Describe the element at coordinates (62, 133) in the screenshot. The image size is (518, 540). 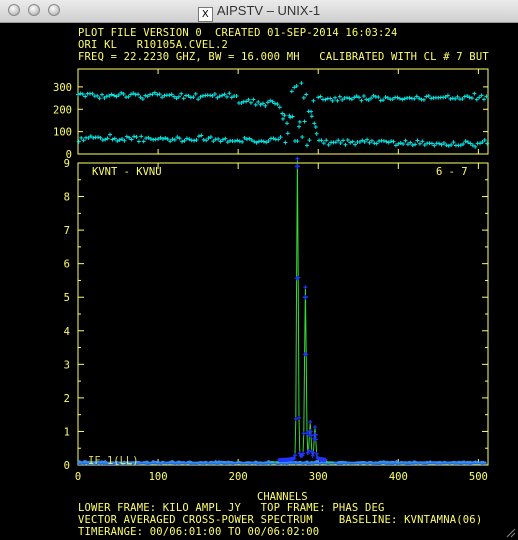
I see `phase-ytick-label: 100` at that location.